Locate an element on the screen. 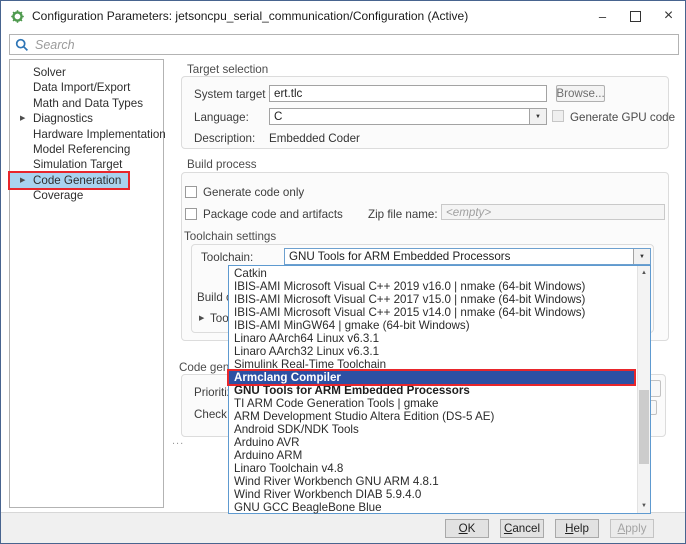 The height and width of the screenshot is (544, 686). maximize-icon is located at coordinates (635, 16).